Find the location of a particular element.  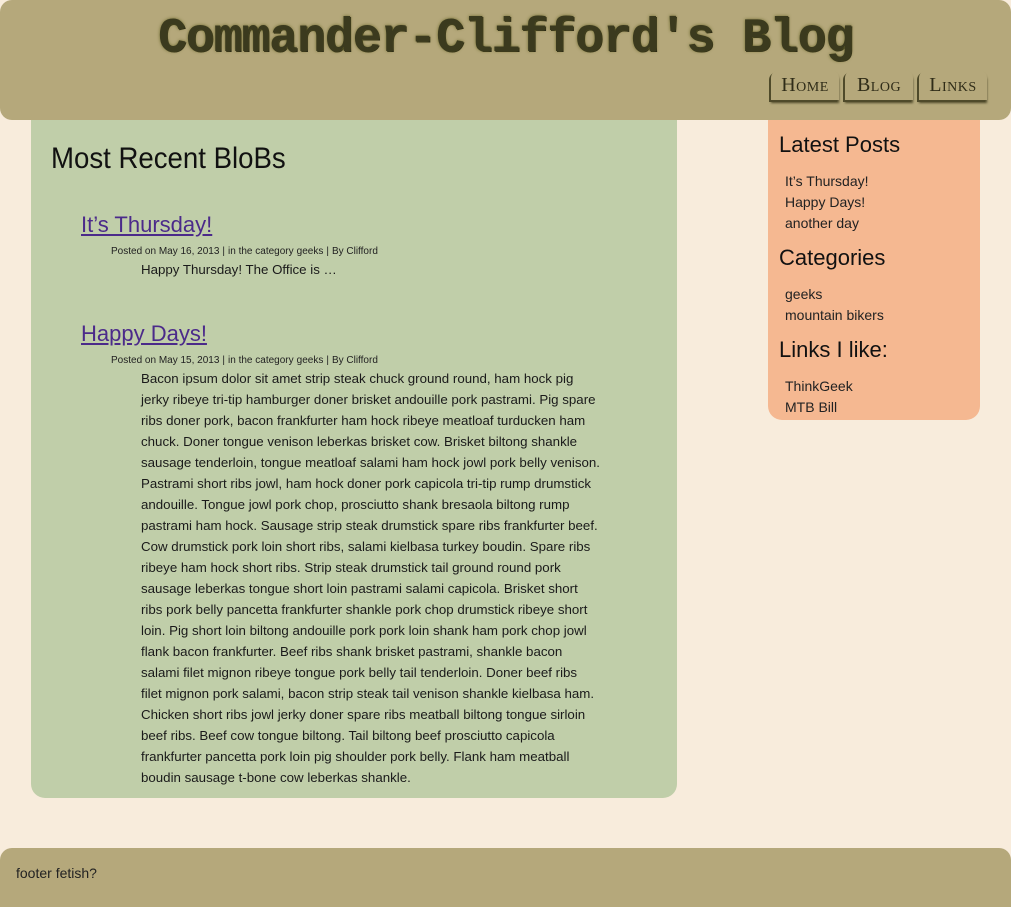

category-link: geeks is located at coordinates (834, 294).